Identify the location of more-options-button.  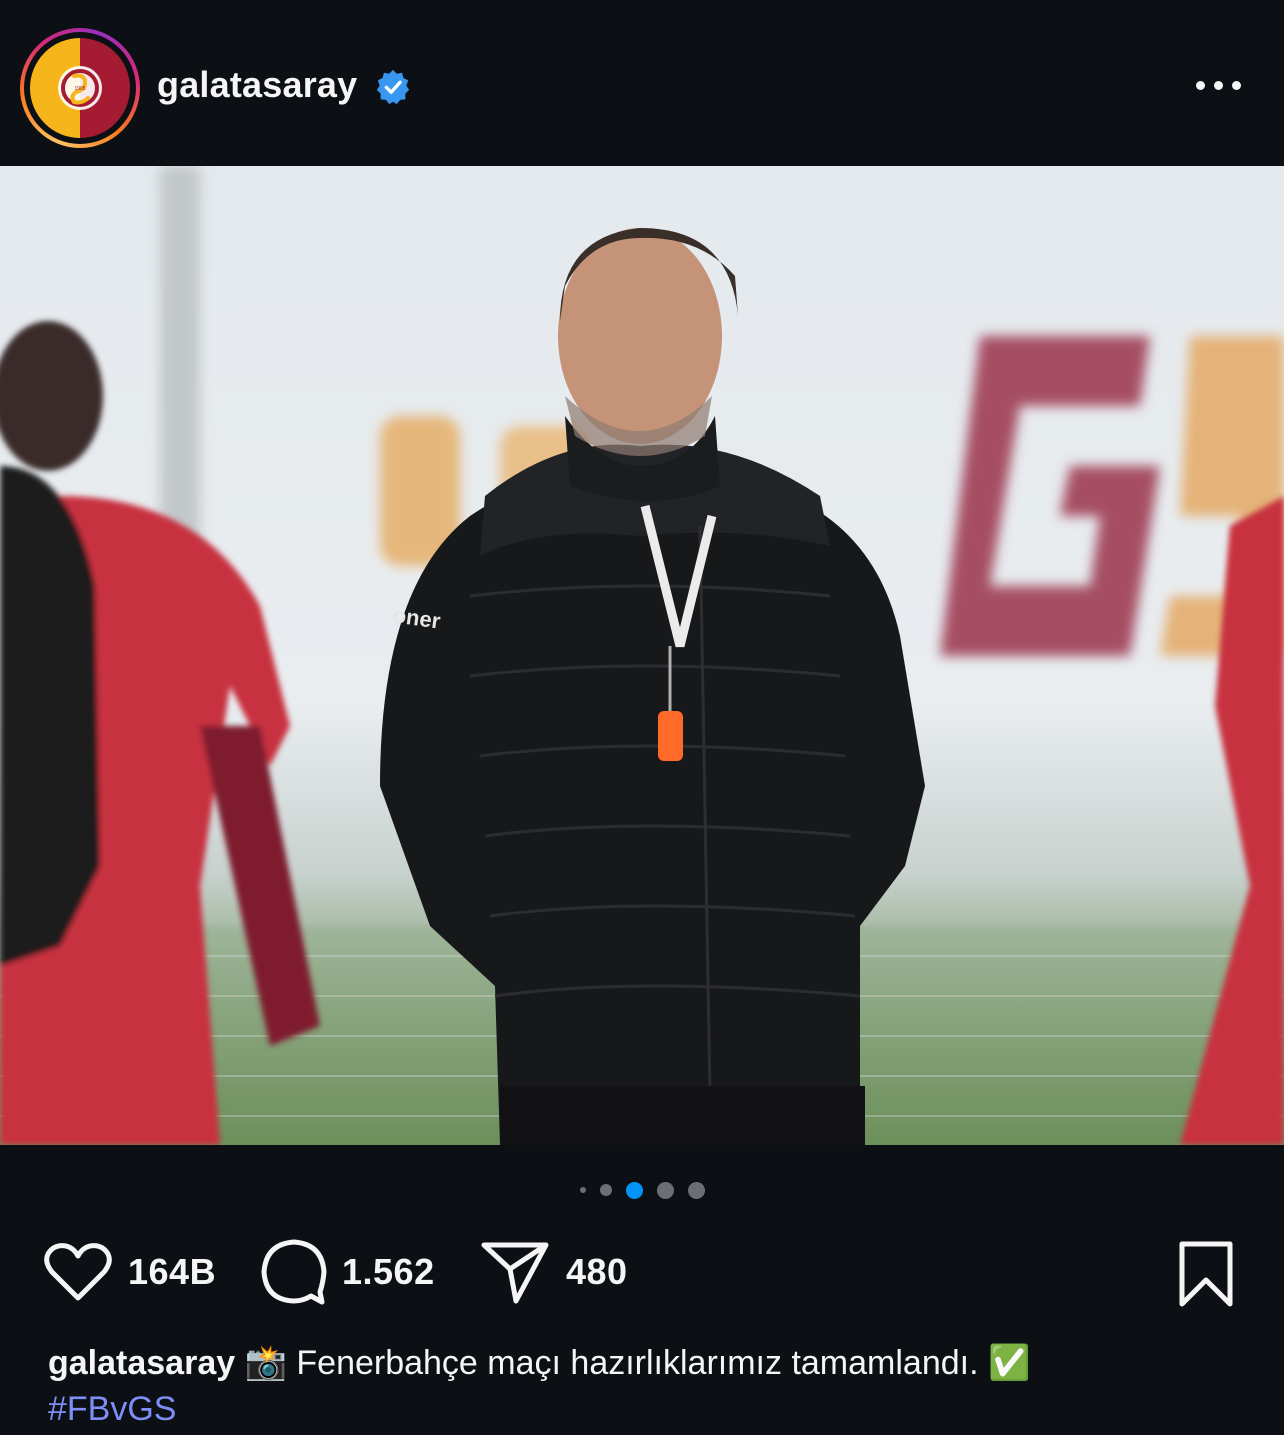
(1218, 85).